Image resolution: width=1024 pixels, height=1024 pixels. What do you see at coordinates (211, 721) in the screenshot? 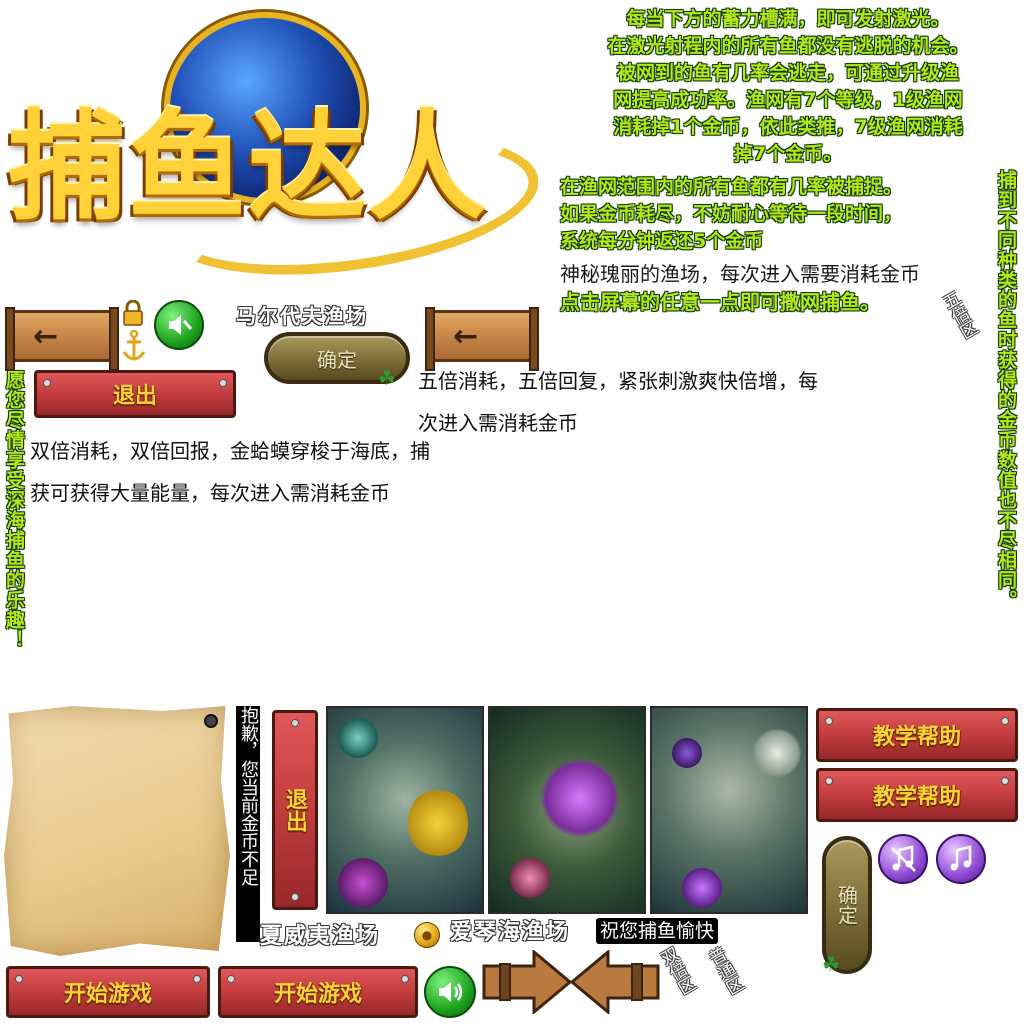
I see `pin-icon` at bounding box center [211, 721].